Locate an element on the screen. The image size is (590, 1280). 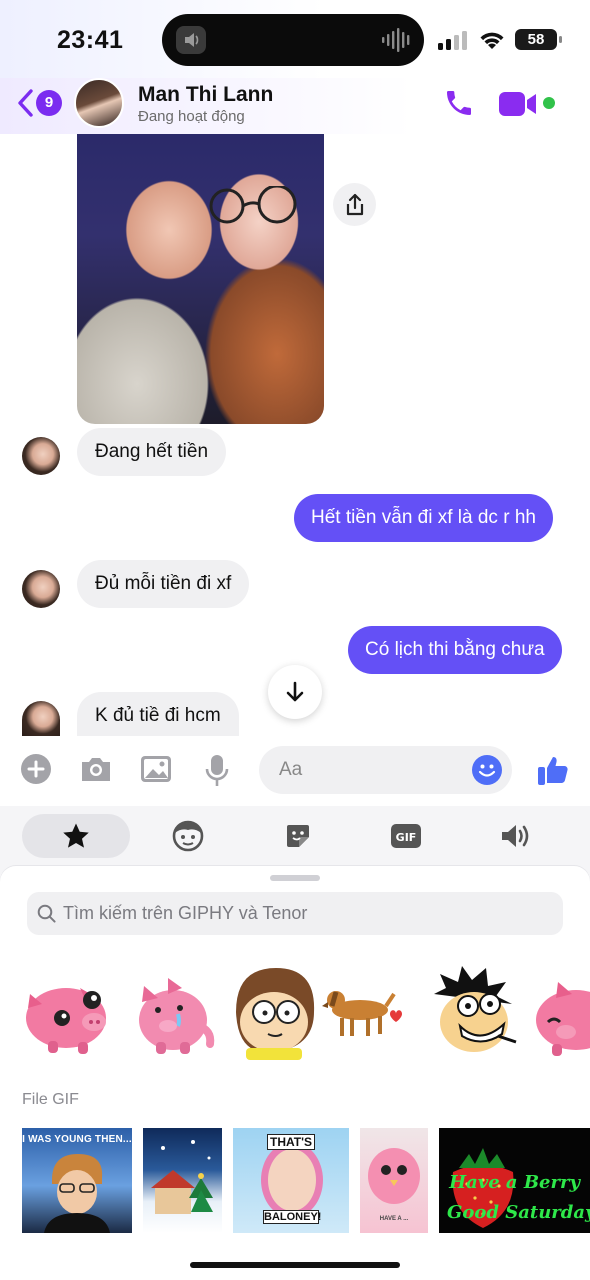
tray-tabs: GIF is located at coordinates (295, 836).